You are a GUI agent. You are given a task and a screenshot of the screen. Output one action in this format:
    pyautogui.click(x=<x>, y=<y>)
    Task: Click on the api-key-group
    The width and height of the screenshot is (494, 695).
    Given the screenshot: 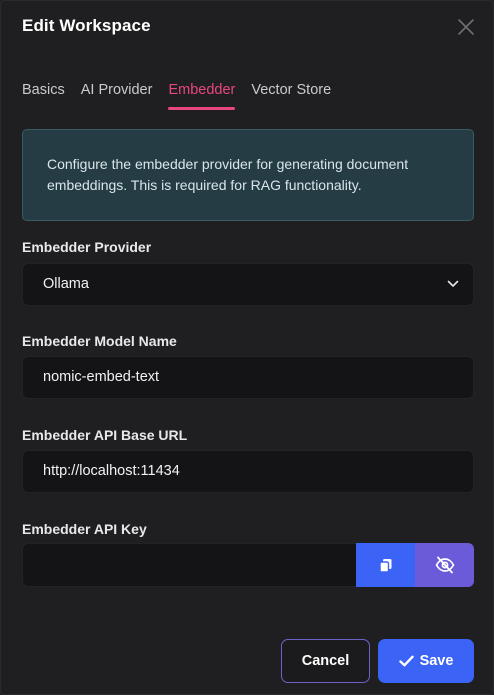 What is the action you would take?
    pyautogui.click(x=248, y=565)
    